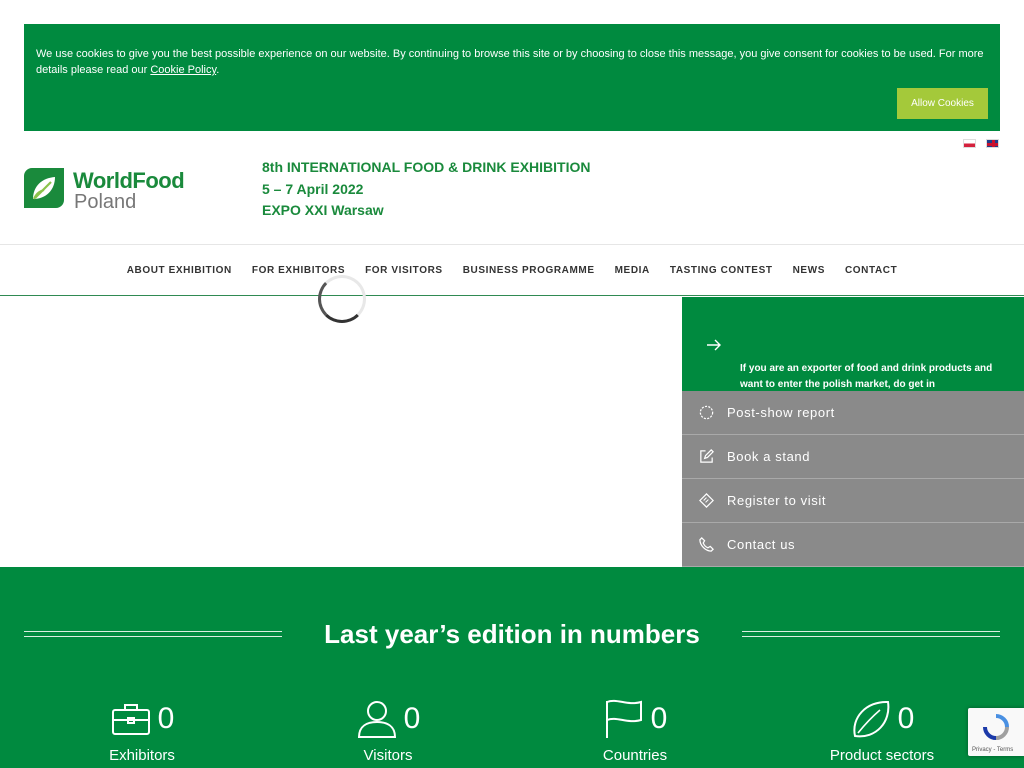 Image resolution: width=1024 pixels, height=768 pixels. I want to click on polish-flag-icon, so click(969, 143).